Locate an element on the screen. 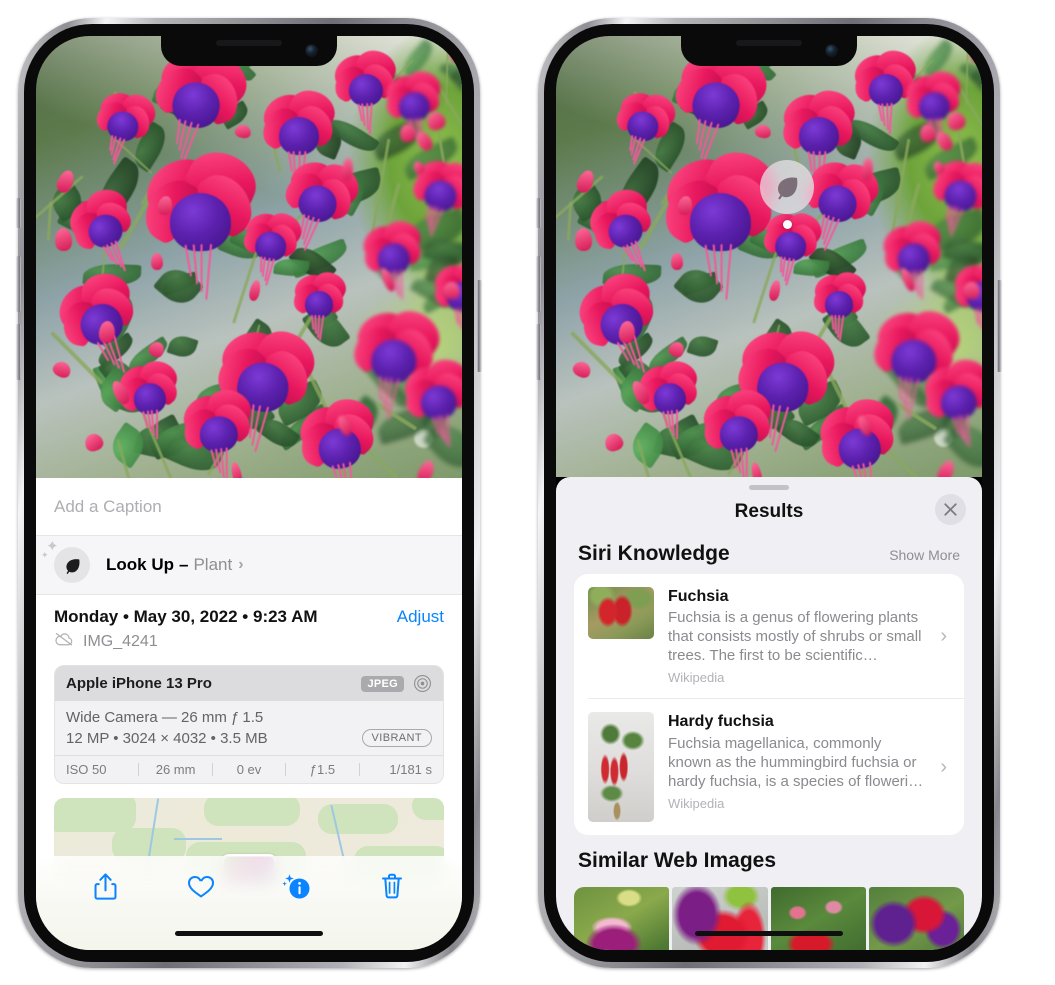 The image size is (1055, 985). volume-down-button-left is located at coordinates (18, 352).